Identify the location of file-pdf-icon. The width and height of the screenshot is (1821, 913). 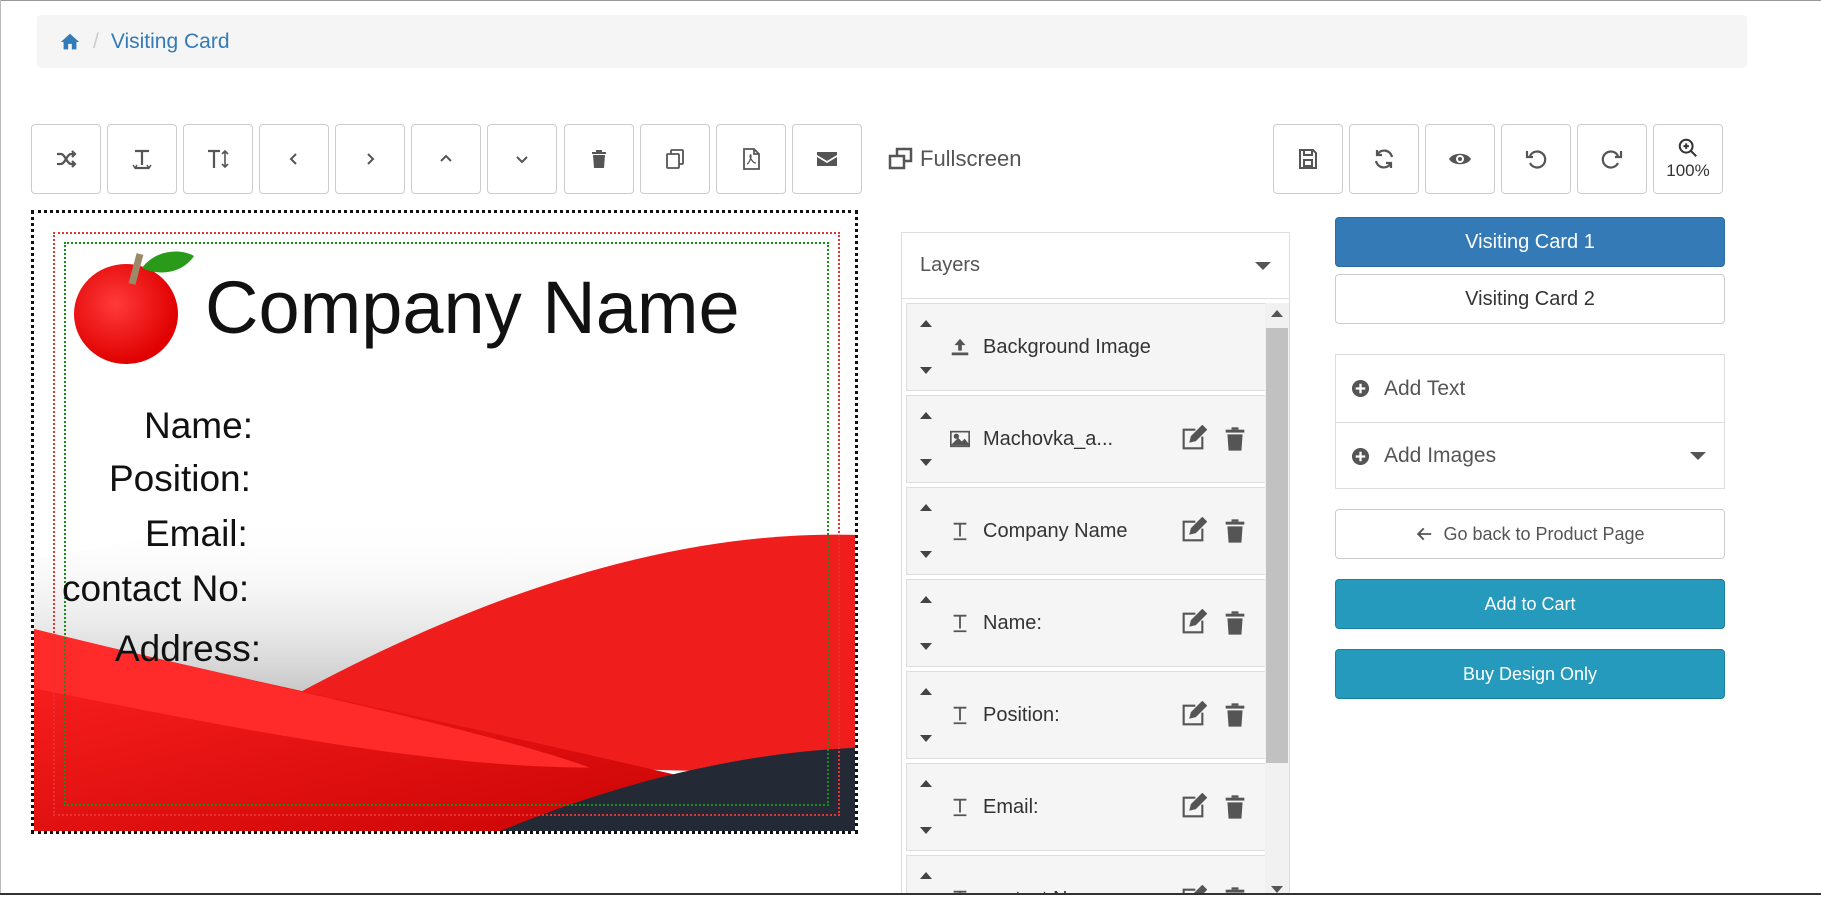
(751, 159).